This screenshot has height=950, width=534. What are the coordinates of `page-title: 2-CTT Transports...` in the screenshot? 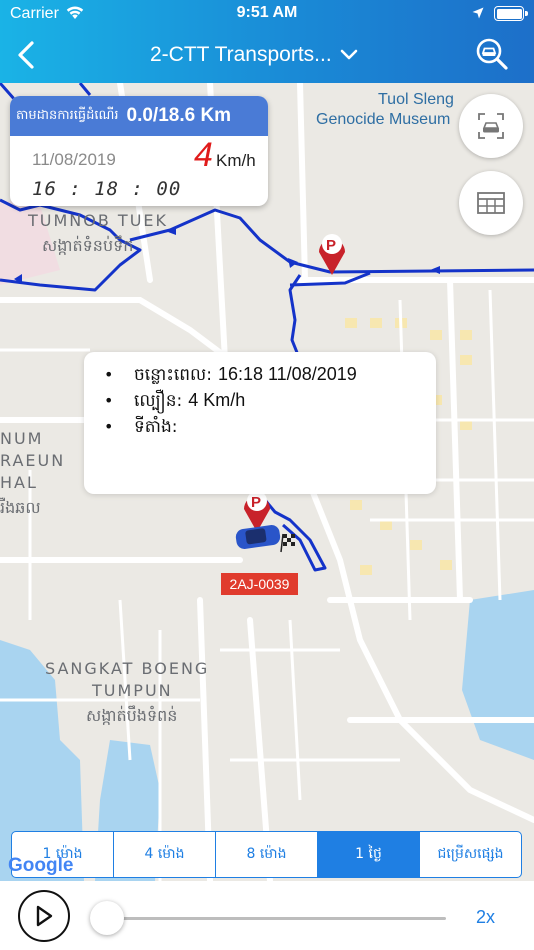 It's located at (241, 54).